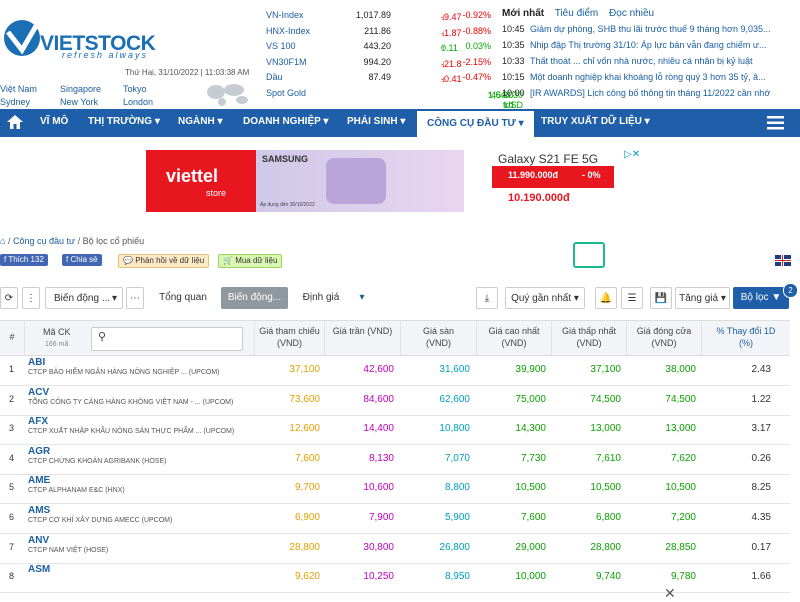 Image resolution: width=800 pixels, height=602 pixels. Describe the element at coordinates (373, 15) in the screenshot. I see `index-value: 1,017.89` at that location.